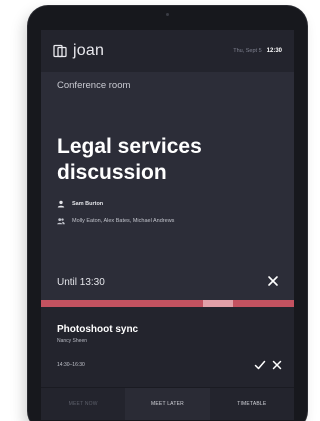  Describe the element at coordinates (88, 204) in the screenshot. I see `organizer-name: Sam Burton` at that location.